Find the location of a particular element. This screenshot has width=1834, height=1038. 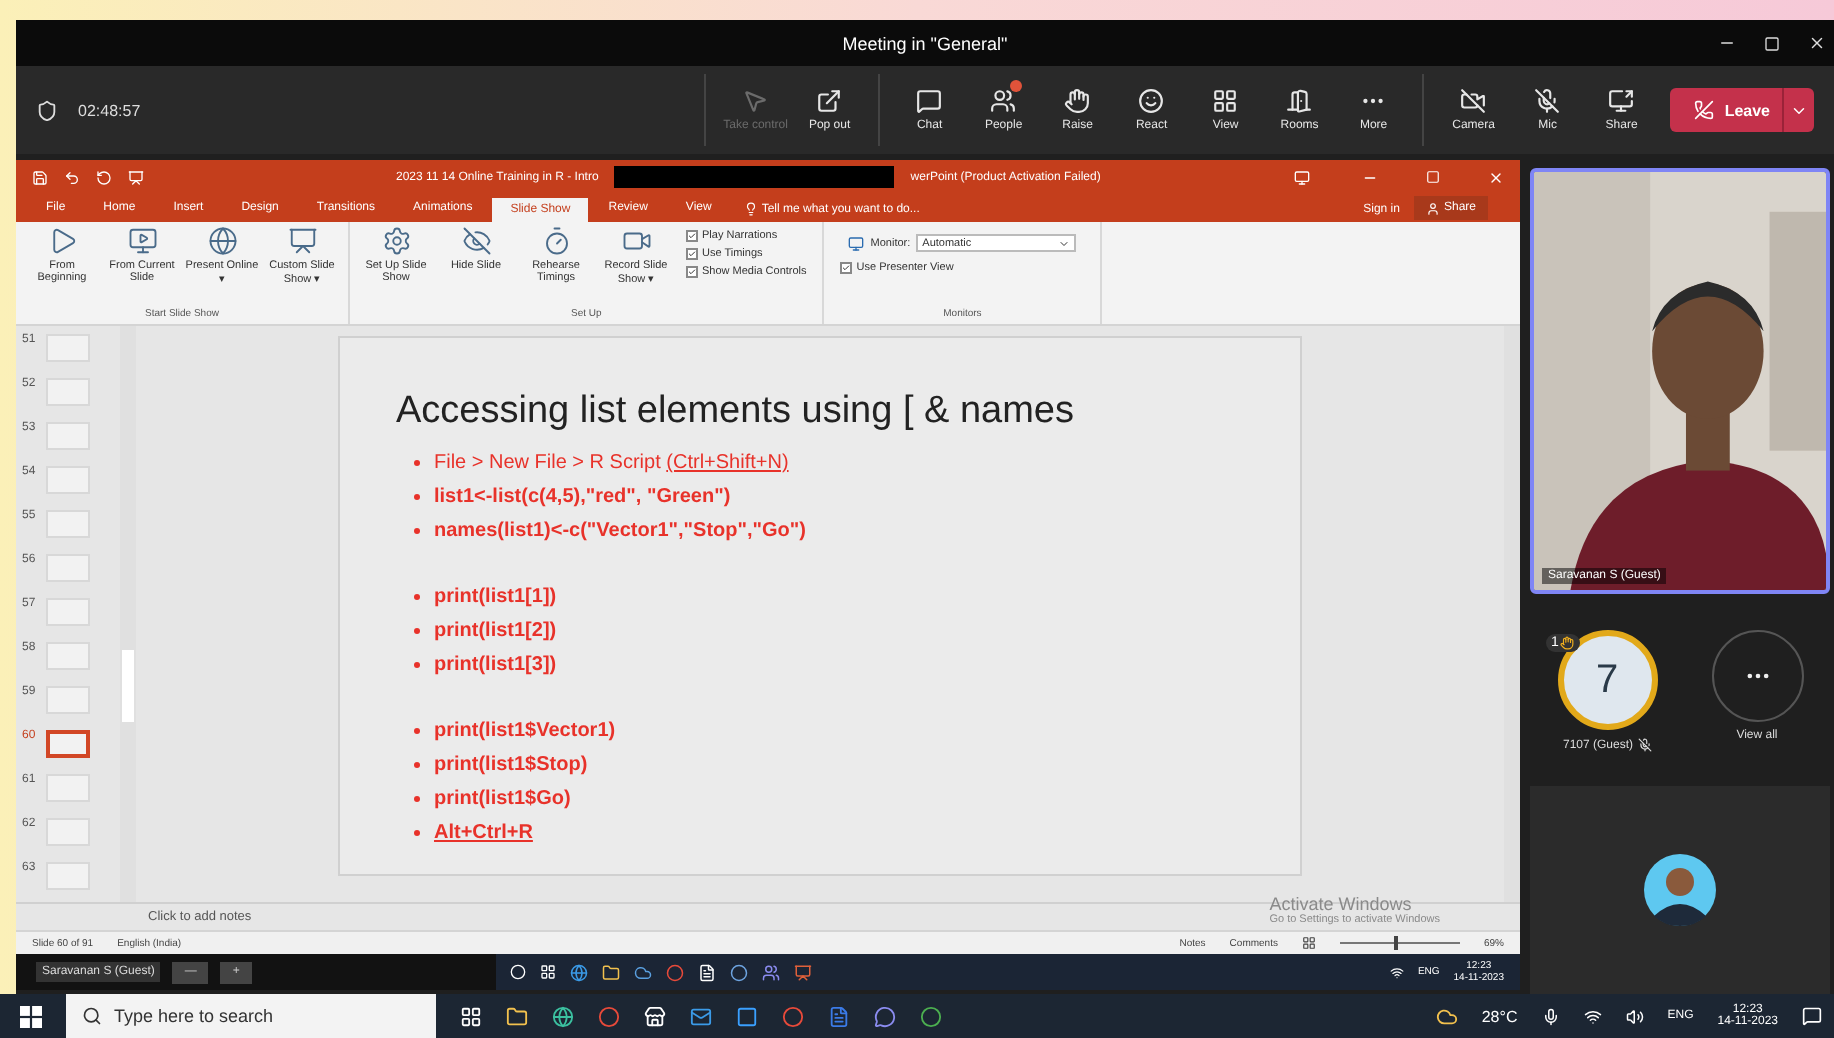

participant-avatar: 7 is located at coordinates (1607, 680).